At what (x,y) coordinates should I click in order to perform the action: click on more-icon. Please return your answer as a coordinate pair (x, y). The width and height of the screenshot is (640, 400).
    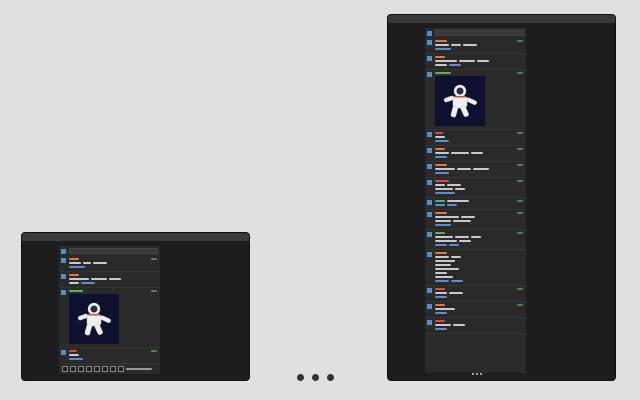
    Looking at the image, I should click on (477, 374).